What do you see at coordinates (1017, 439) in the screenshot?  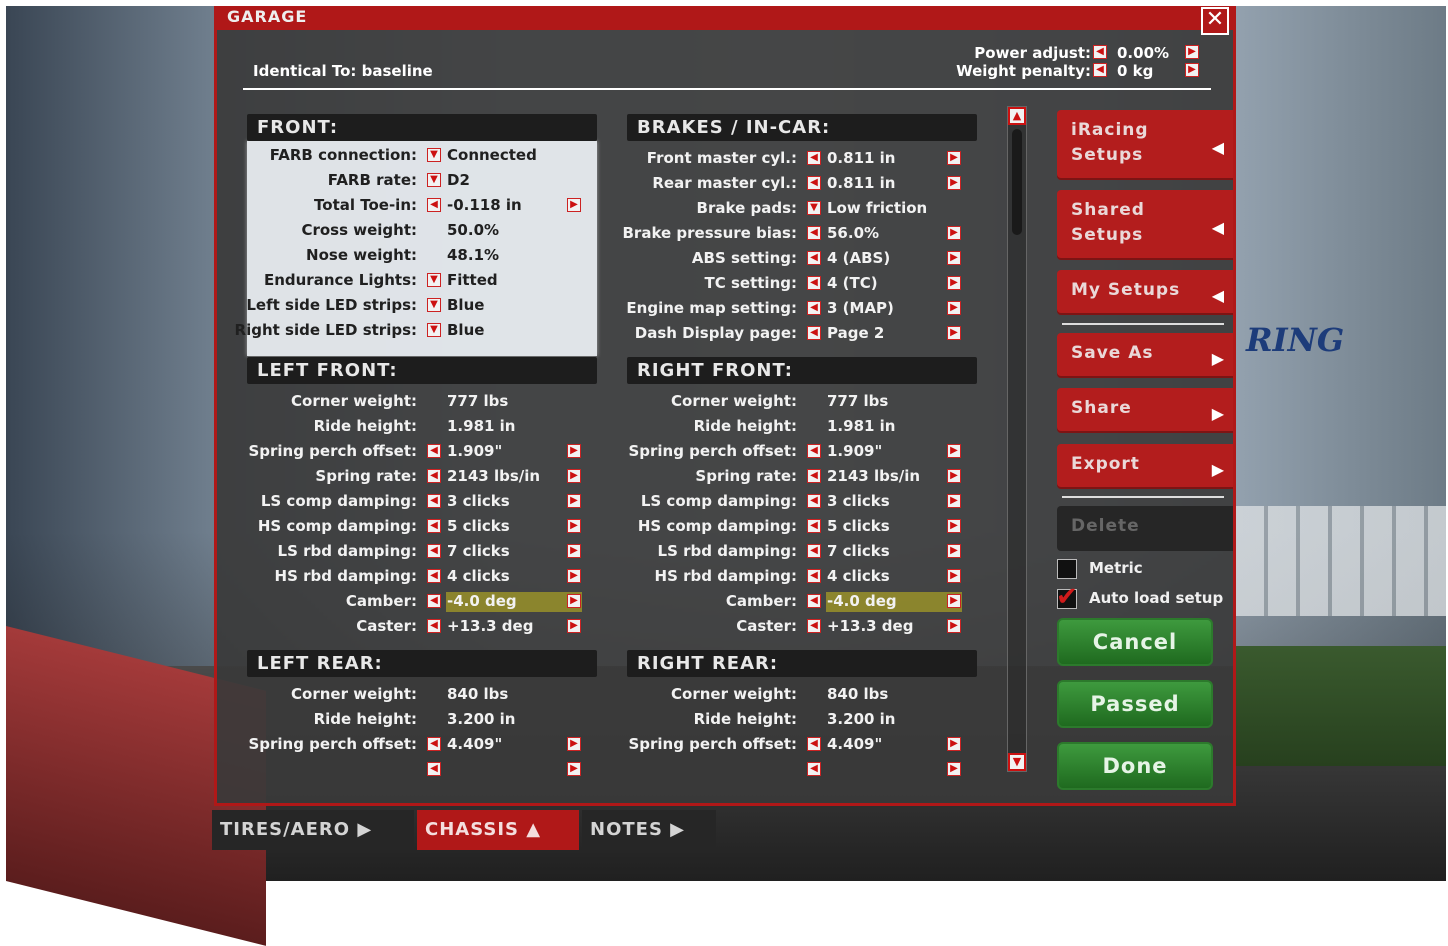 I see `setup-scrollbar: ▲ ▼` at bounding box center [1017, 439].